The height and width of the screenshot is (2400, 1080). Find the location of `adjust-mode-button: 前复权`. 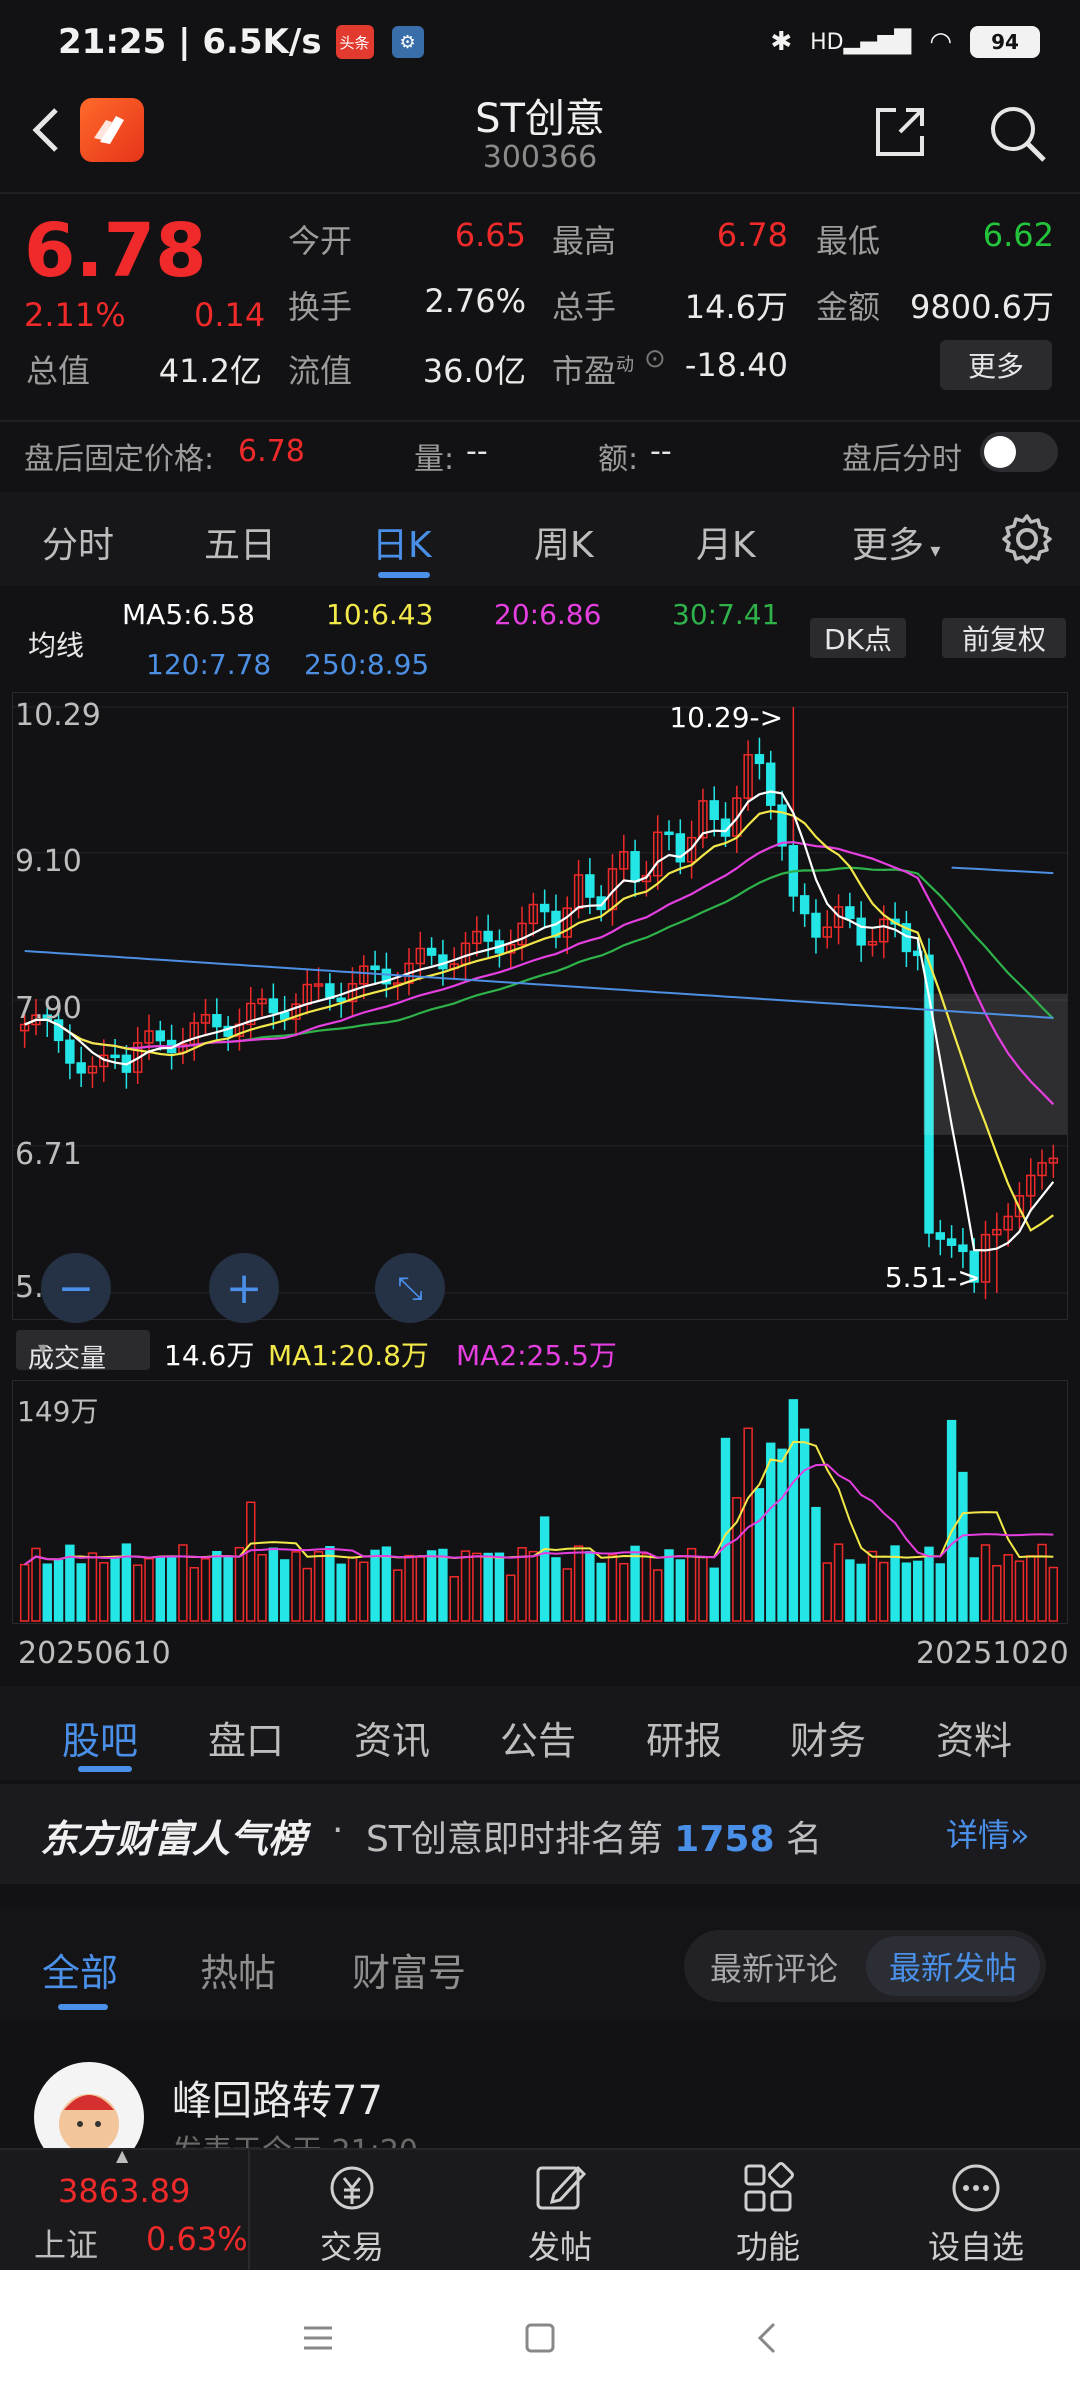

adjust-mode-button: 前复权 is located at coordinates (1004, 638).